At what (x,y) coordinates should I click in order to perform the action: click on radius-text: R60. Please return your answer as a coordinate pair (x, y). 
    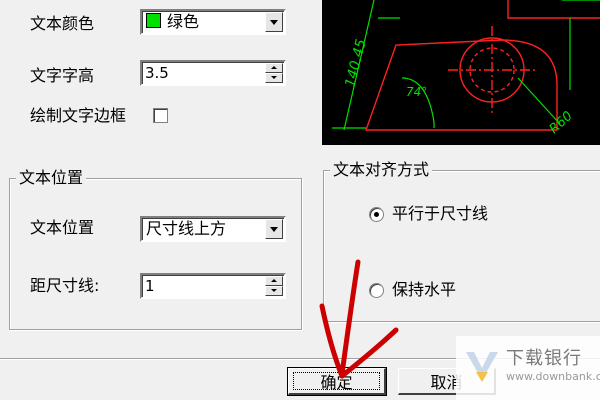
    Looking at the image, I should click on (561, 123).